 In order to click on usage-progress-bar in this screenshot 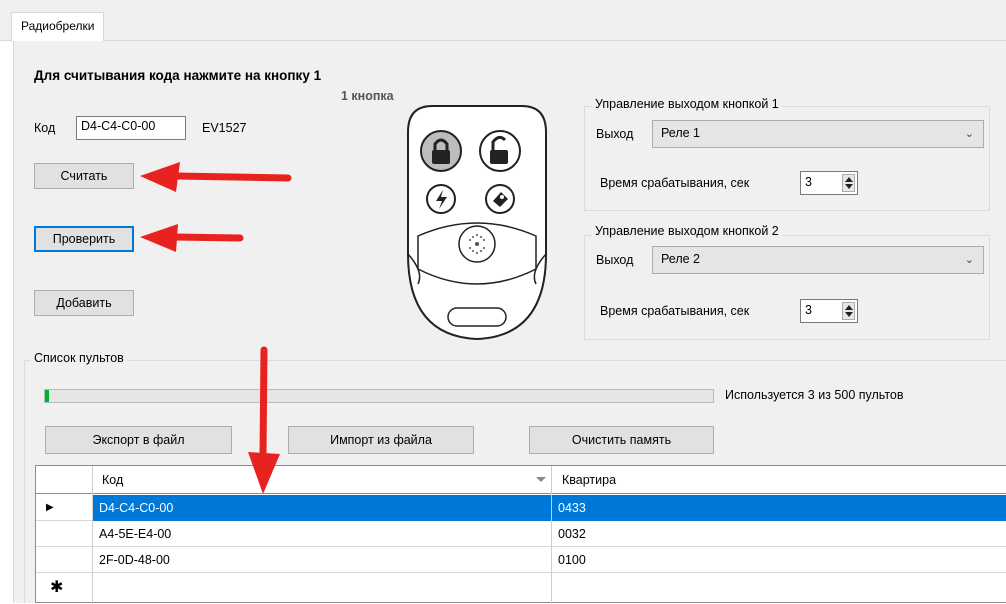, I will do `click(379, 396)`.